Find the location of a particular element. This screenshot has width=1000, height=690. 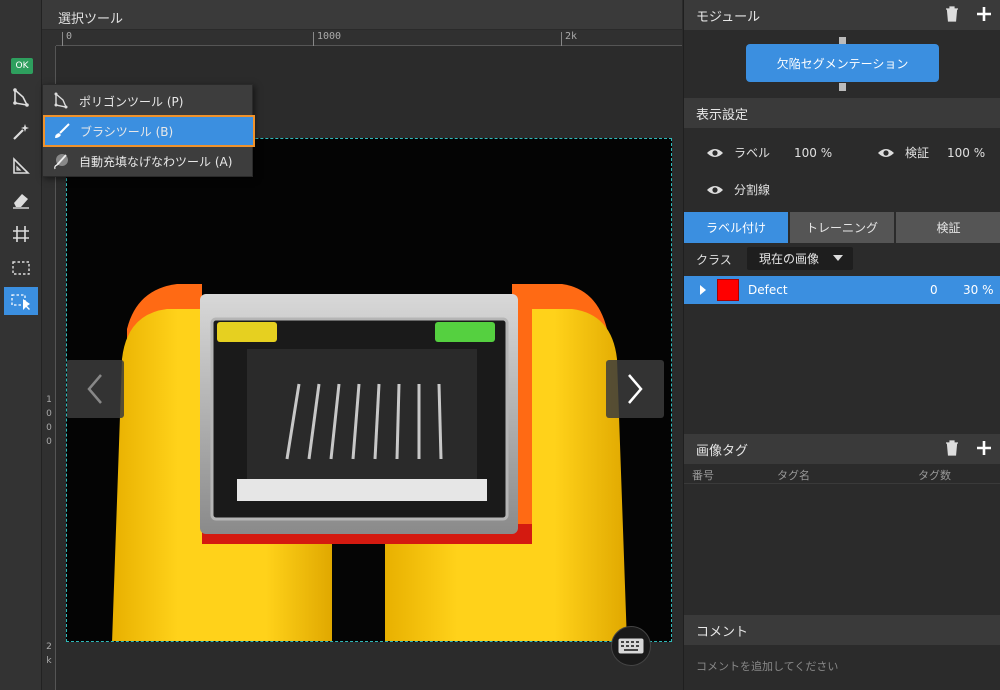

tag-table-header: 番号 タグ名 タグ数 is located at coordinates (842, 474).